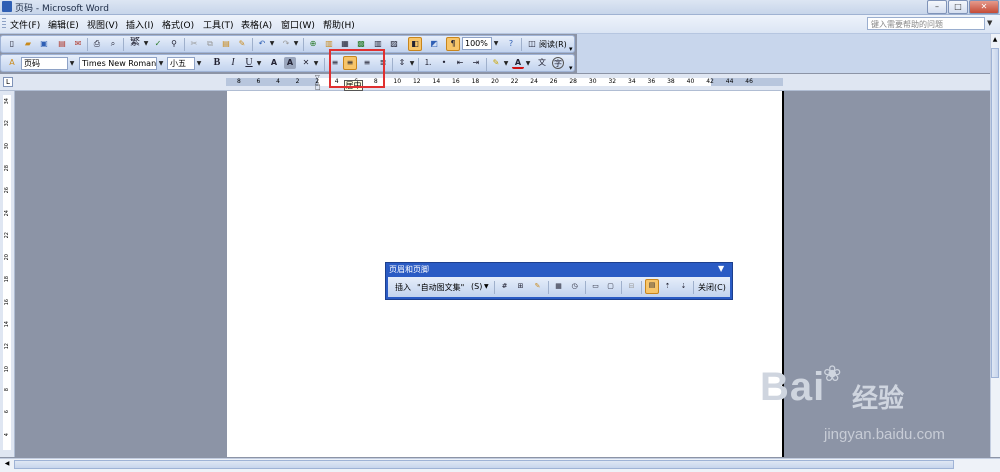 Image resolution: width=1000 pixels, height=472 pixels. What do you see at coordinates (78, 44) in the screenshot?
I see `email-icon: ✉` at bounding box center [78, 44].